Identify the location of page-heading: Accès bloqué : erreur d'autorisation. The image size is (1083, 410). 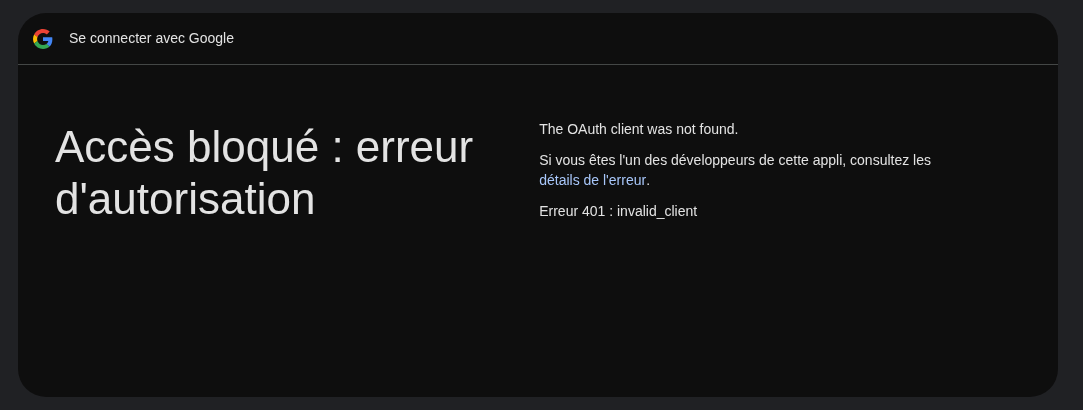
(265, 173).